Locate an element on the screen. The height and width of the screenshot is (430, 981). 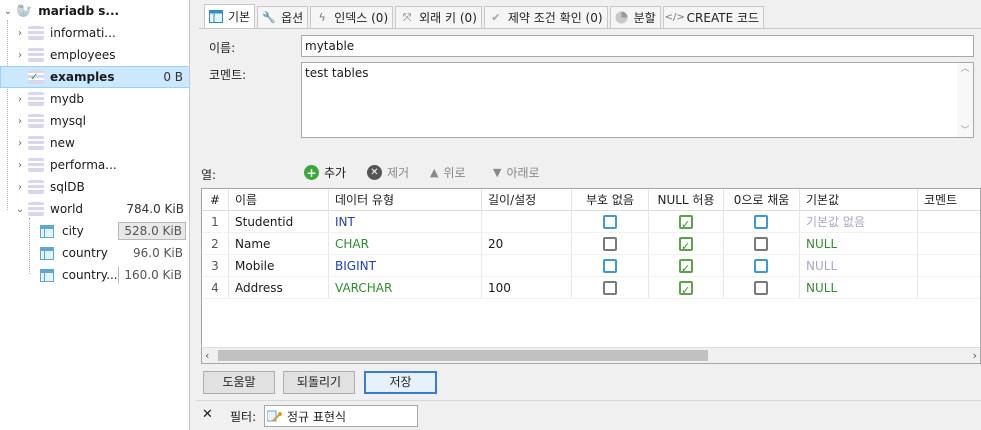
header-cell: NULL 허용 is located at coordinates (686, 200).